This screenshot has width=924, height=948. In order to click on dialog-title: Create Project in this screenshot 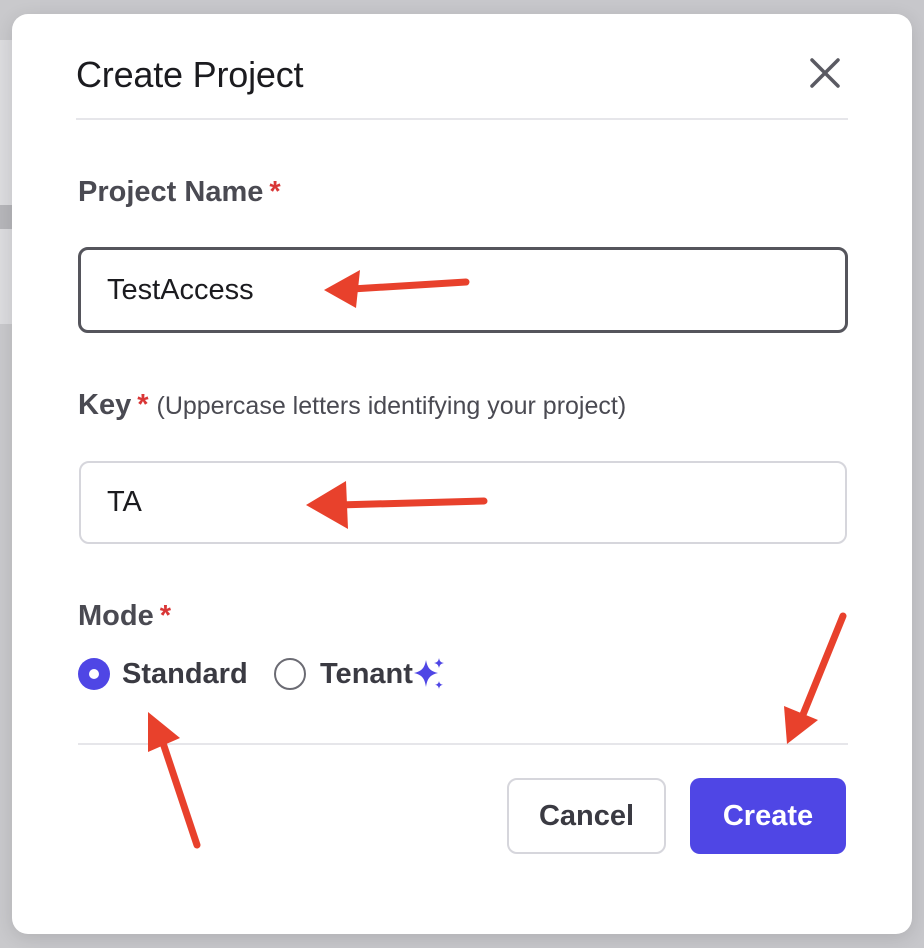, I will do `click(190, 74)`.